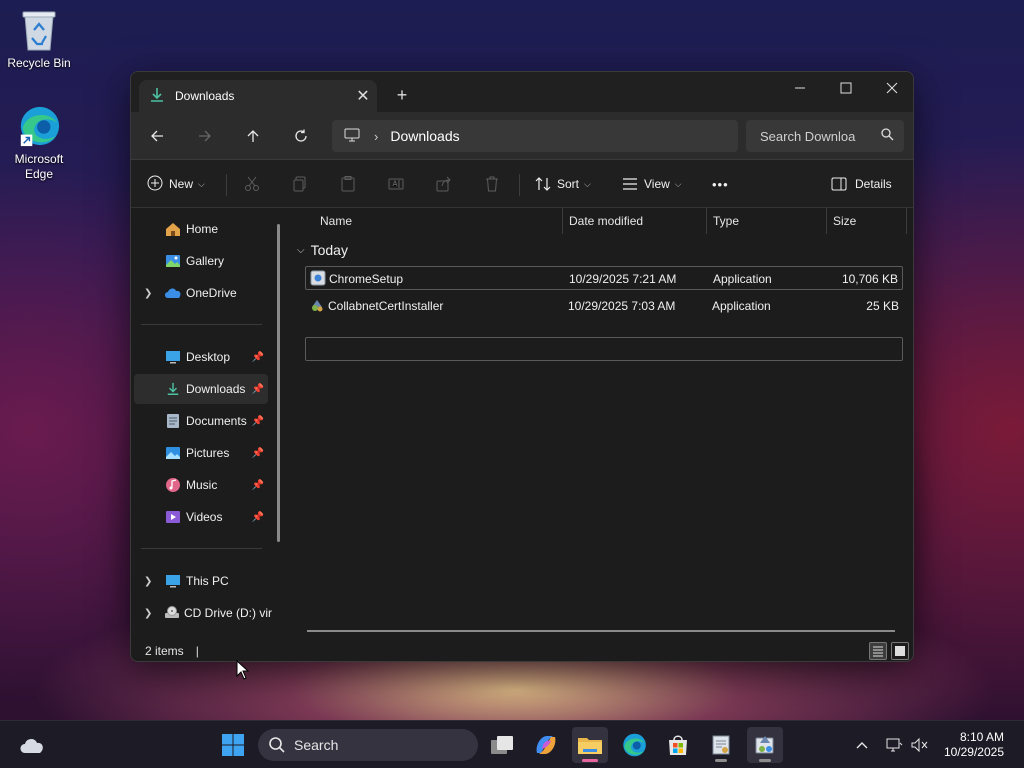 The width and height of the screenshot is (1024, 768). What do you see at coordinates (424, 136) in the screenshot?
I see `breadcrumb-downloads: Downloads` at bounding box center [424, 136].